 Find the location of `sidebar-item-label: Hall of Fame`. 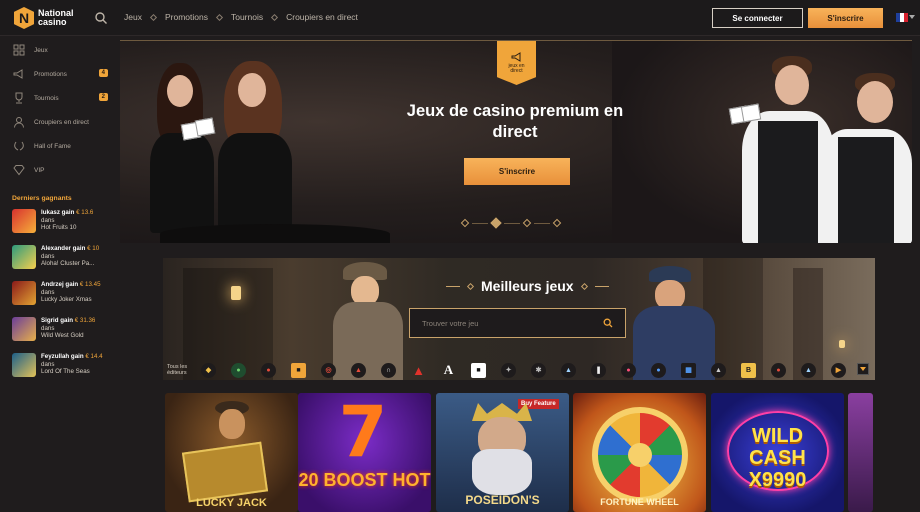

sidebar-item-label: Hall of Fame is located at coordinates (52, 146).